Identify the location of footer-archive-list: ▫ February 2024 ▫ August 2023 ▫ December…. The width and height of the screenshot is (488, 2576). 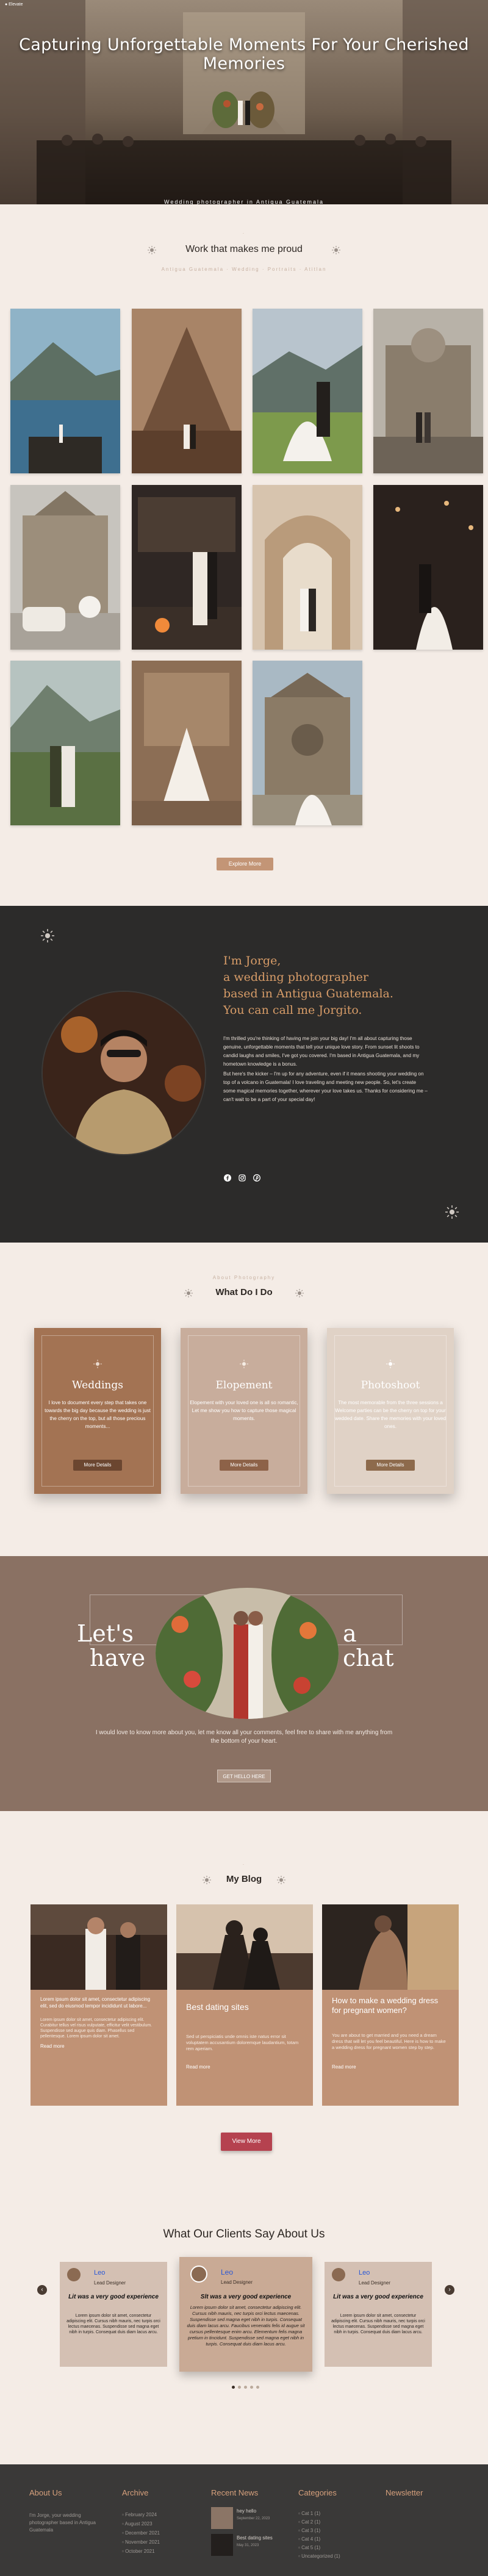
(155, 2535).